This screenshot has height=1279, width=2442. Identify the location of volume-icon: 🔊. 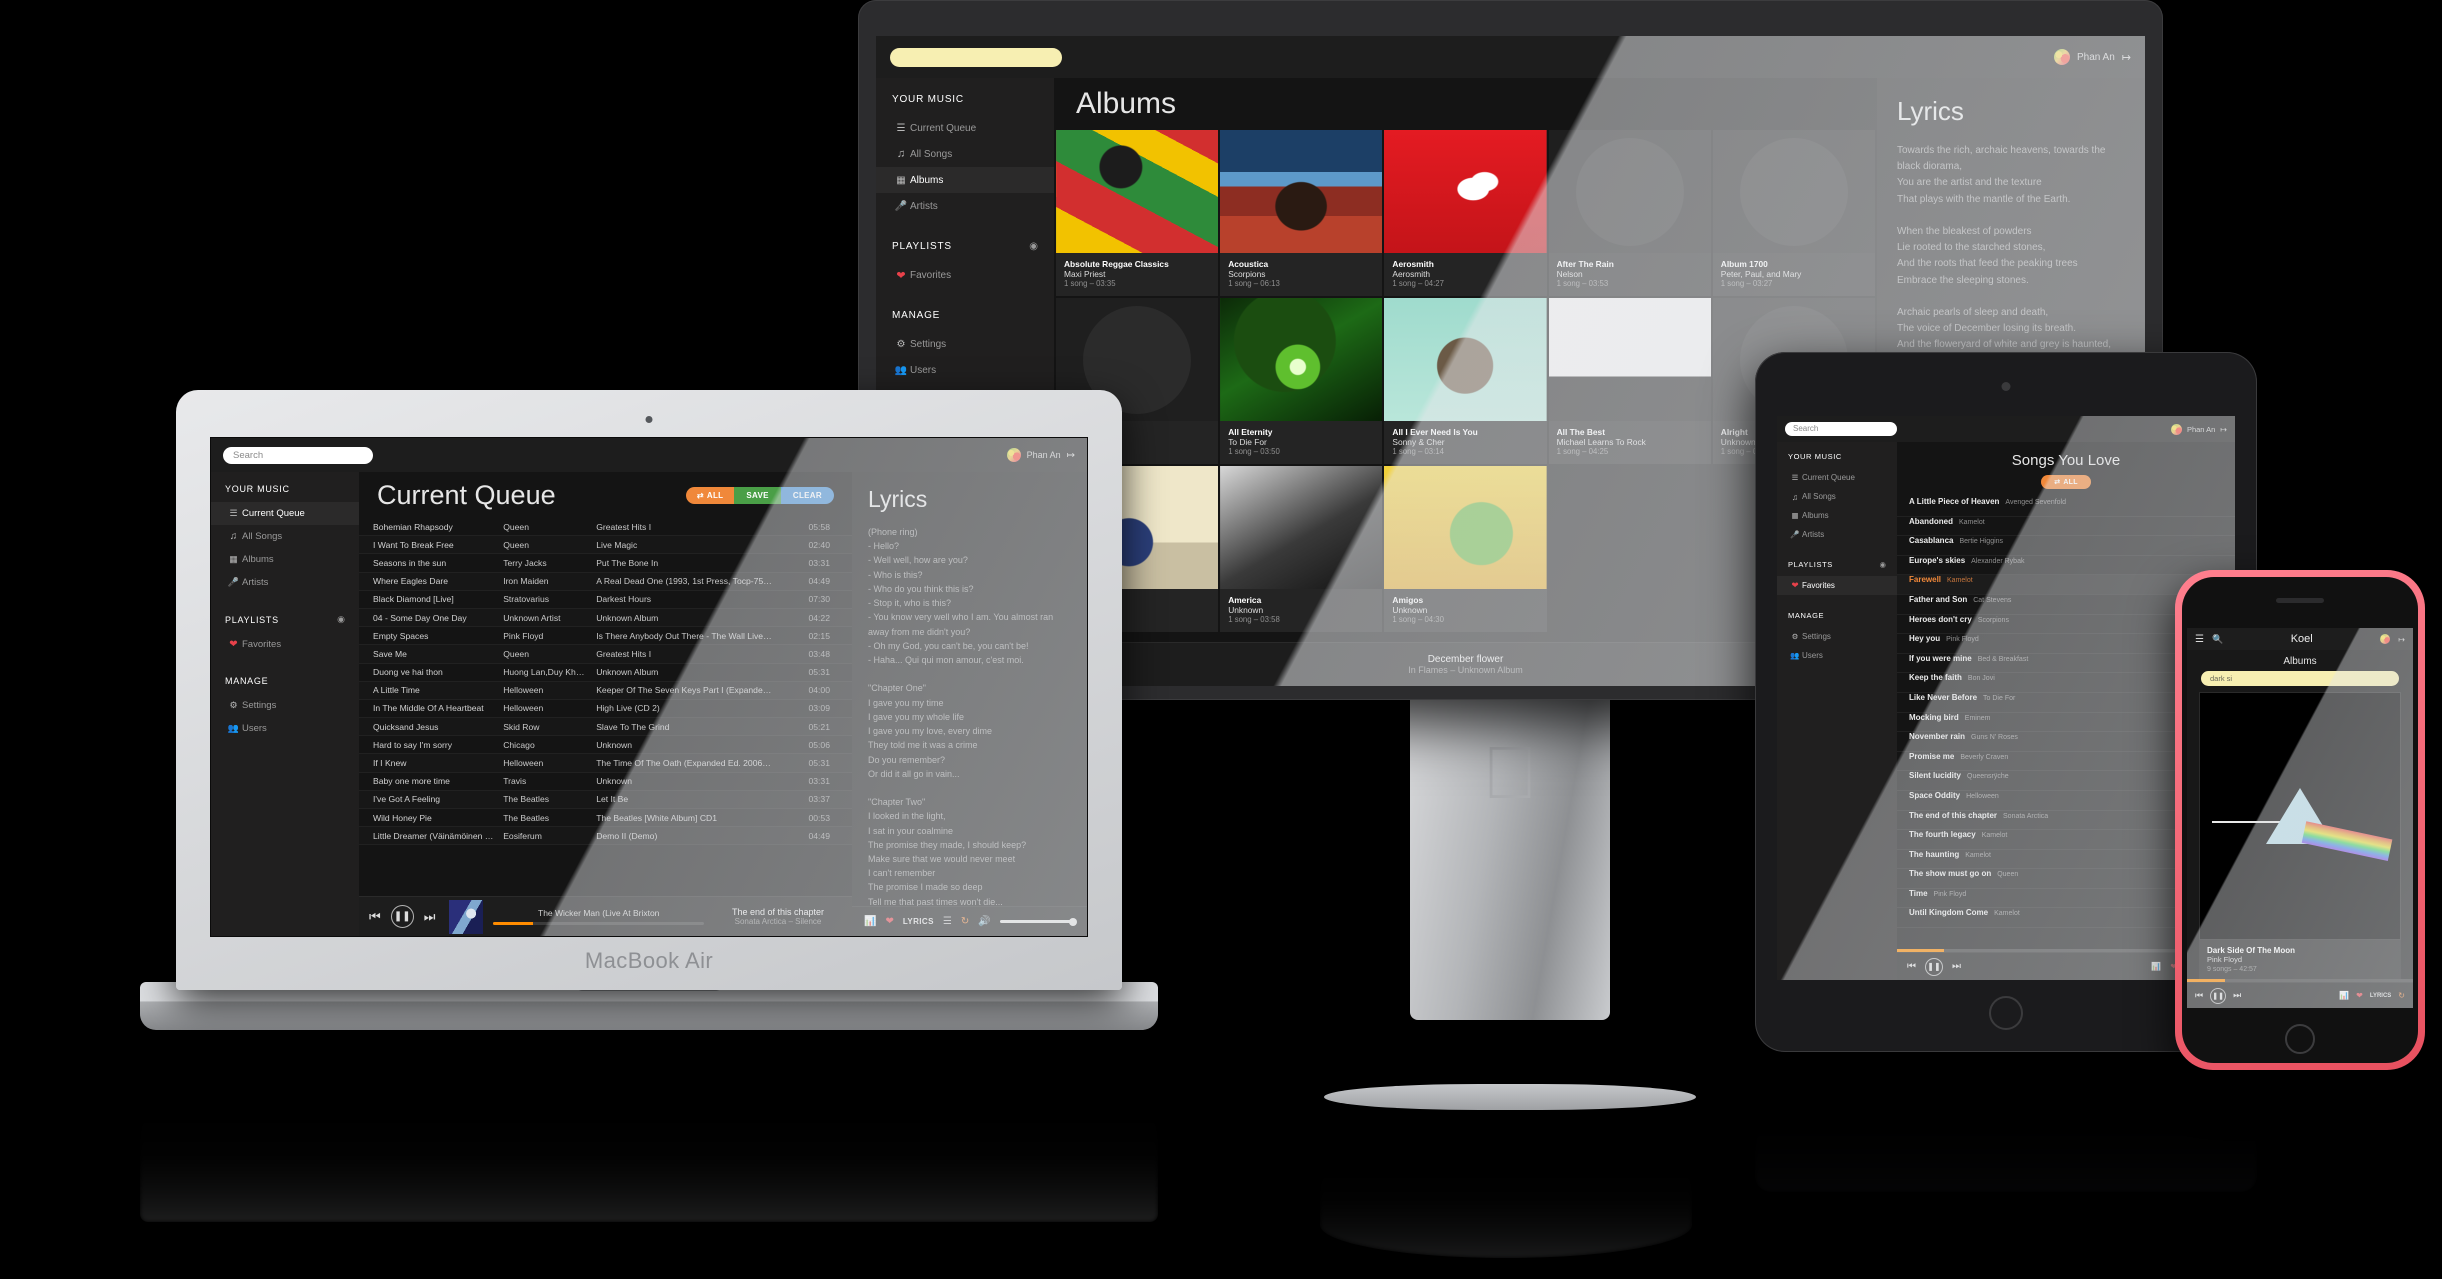
(984, 921).